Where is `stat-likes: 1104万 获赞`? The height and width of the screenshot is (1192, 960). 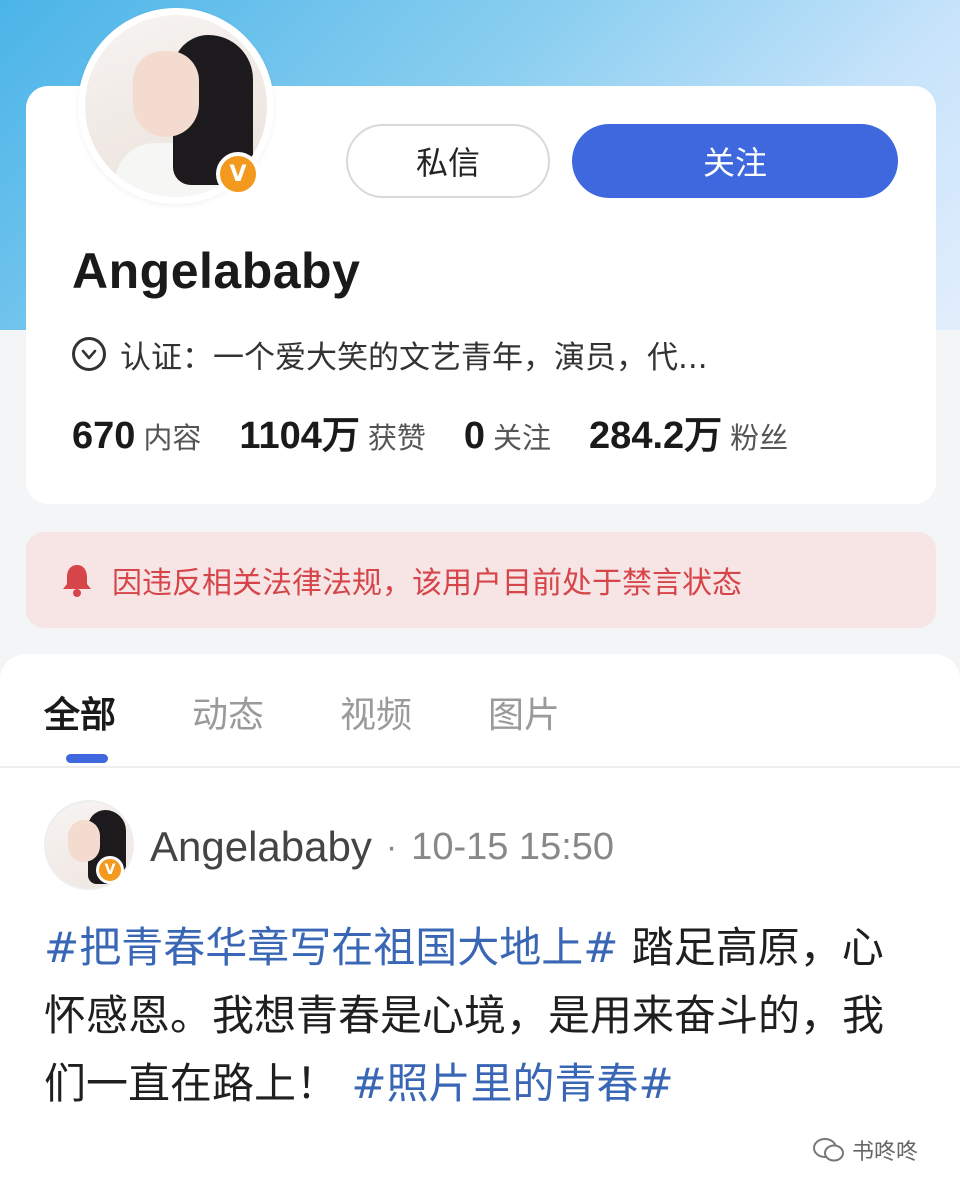 stat-likes: 1104万 获赞 is located at coordinates (332, 431).